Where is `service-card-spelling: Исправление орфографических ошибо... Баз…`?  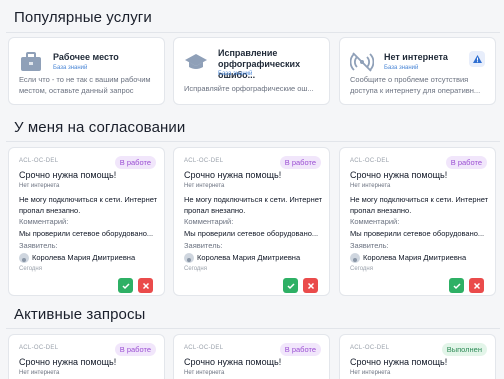
service-card-spelling: Исправление орфографических ошибо... Баз… is located at coordinates (251, 71).